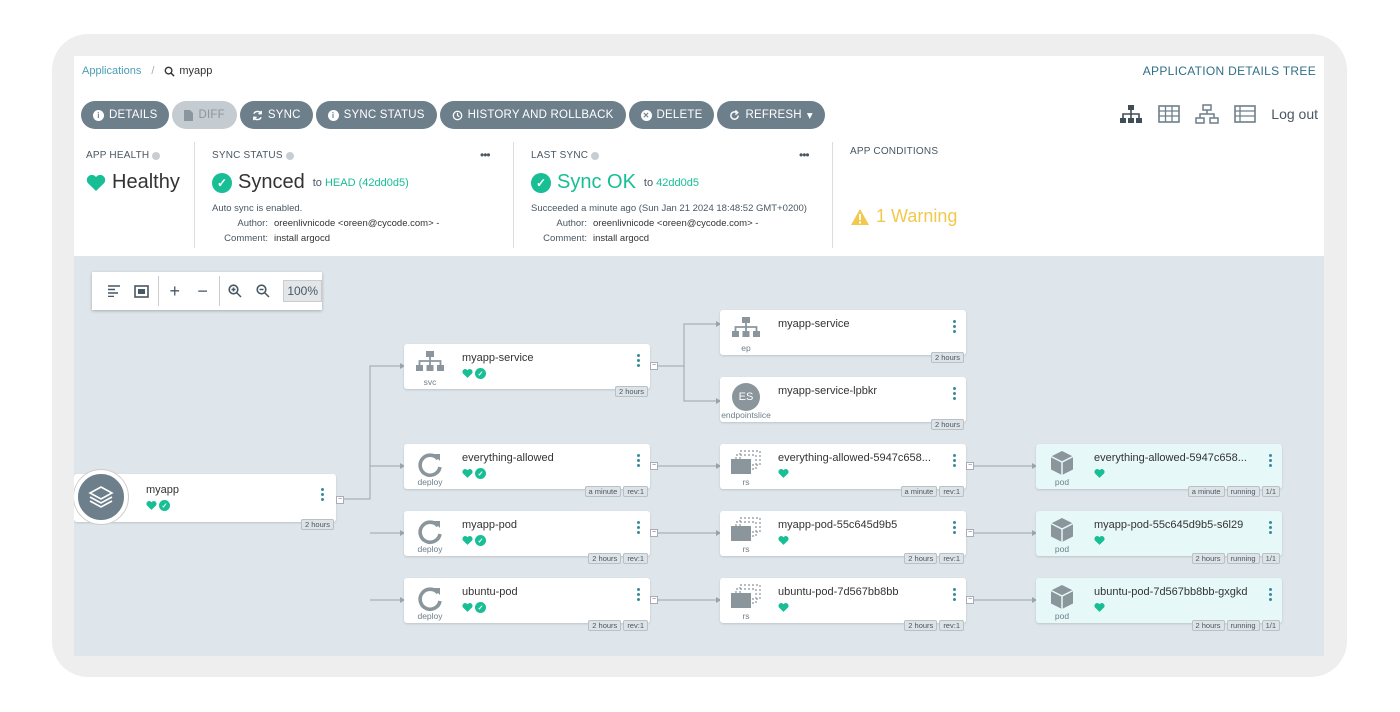 The height and width of the screenshot is (712, 1400). I want to click on node-tags: 2 hours running 1/1, so click(1235, 625).